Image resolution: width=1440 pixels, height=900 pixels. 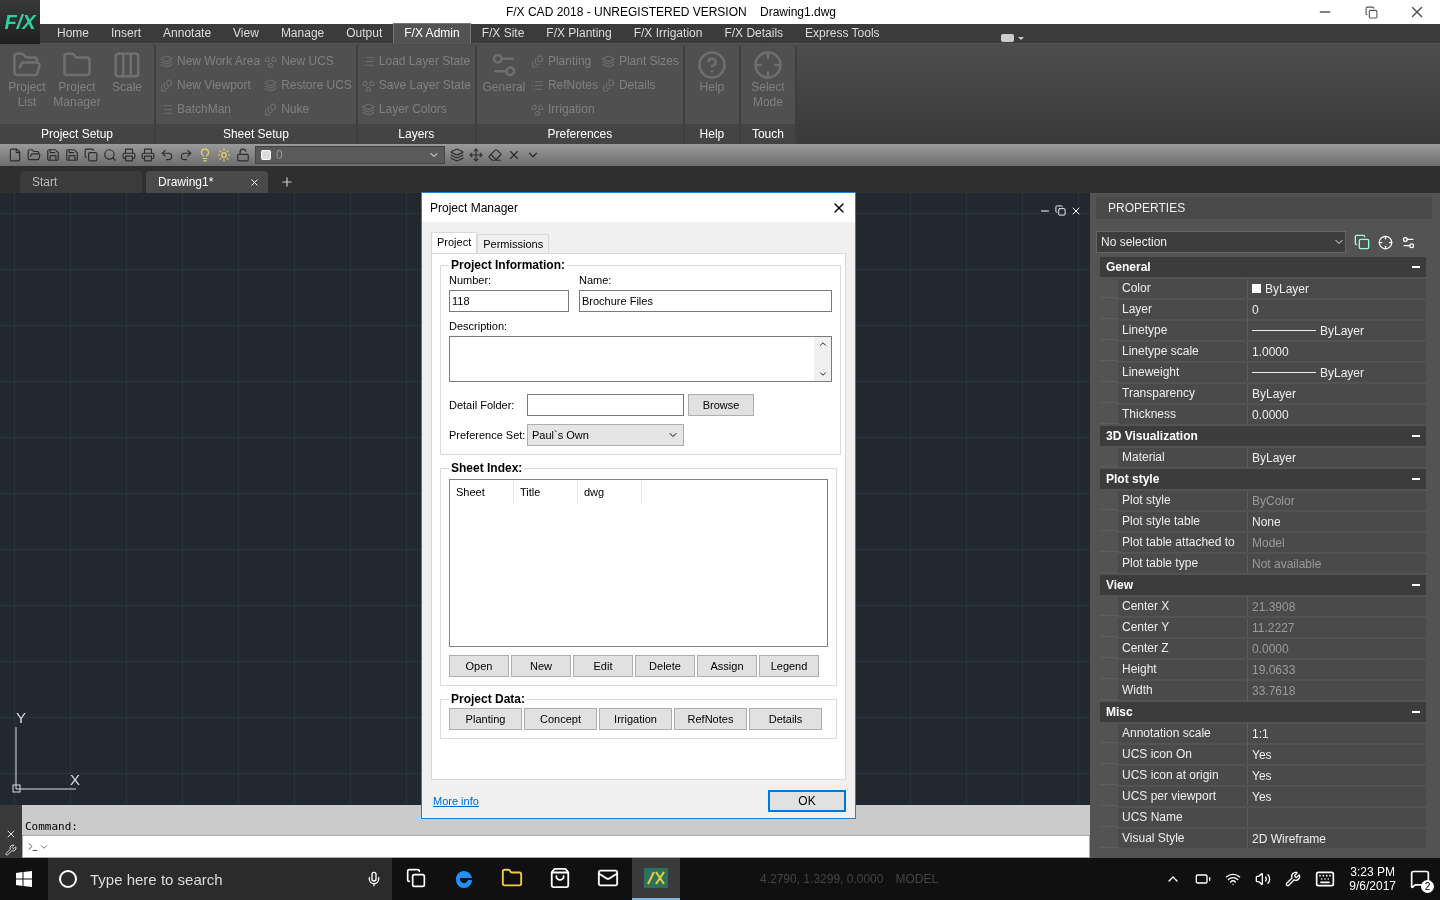 What do you see at coordinates (243, 155) in the screenshot?
I see `unlock-icon` at bounding box center [243, 155].